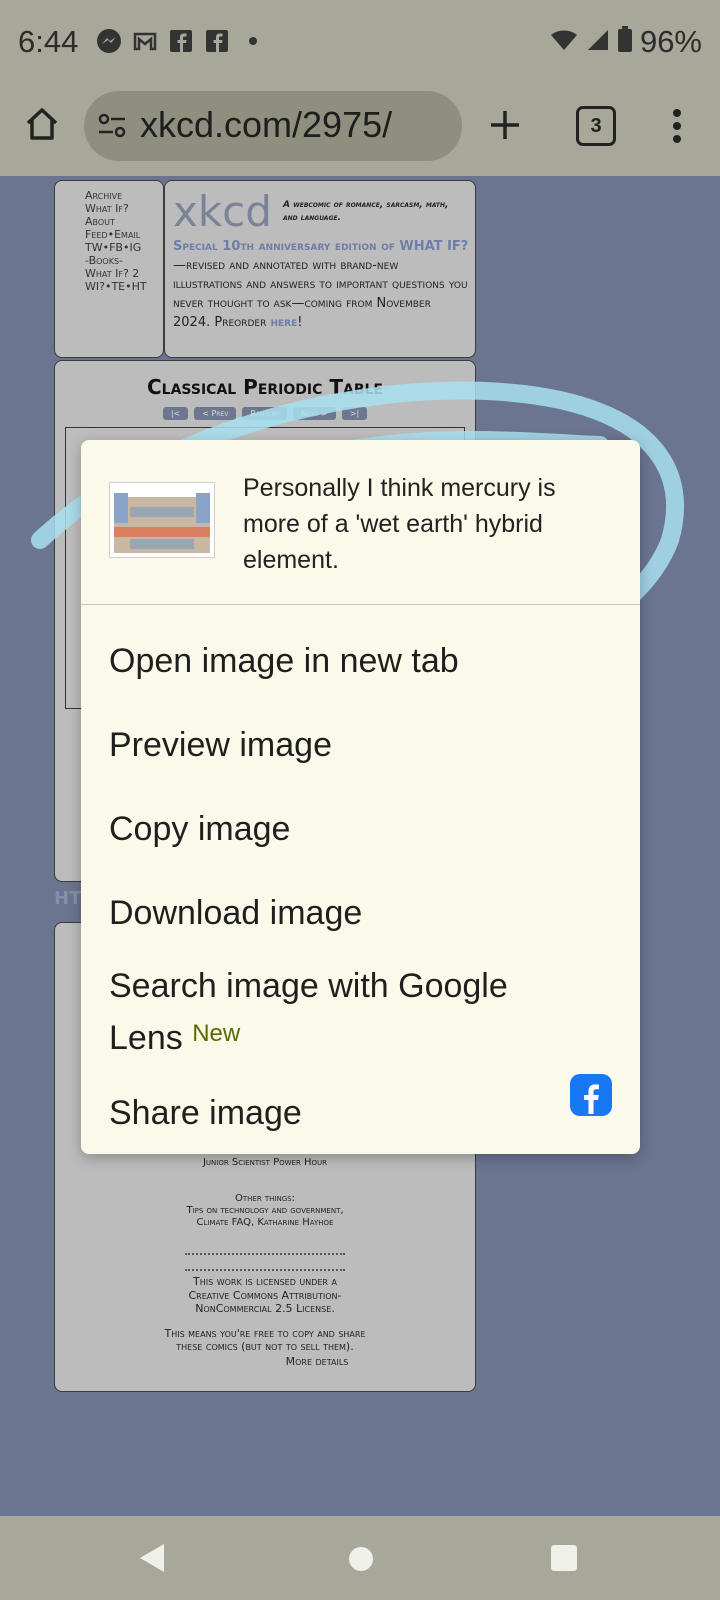  I want to click on gmail-icon, so click(145, 41).